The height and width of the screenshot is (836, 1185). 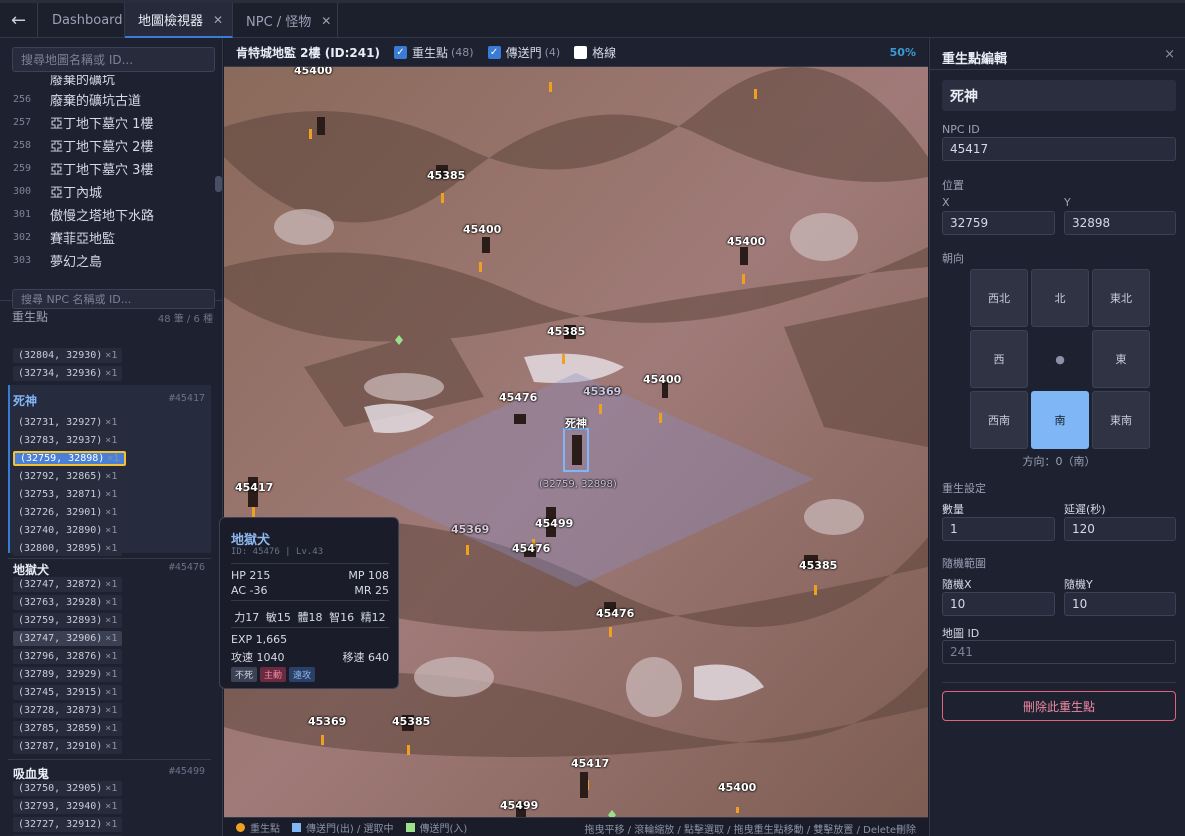 What do you see at coordinates (22, 237) in the screenshot?
I see `map-id: 302` at bounding box center [22, 237].